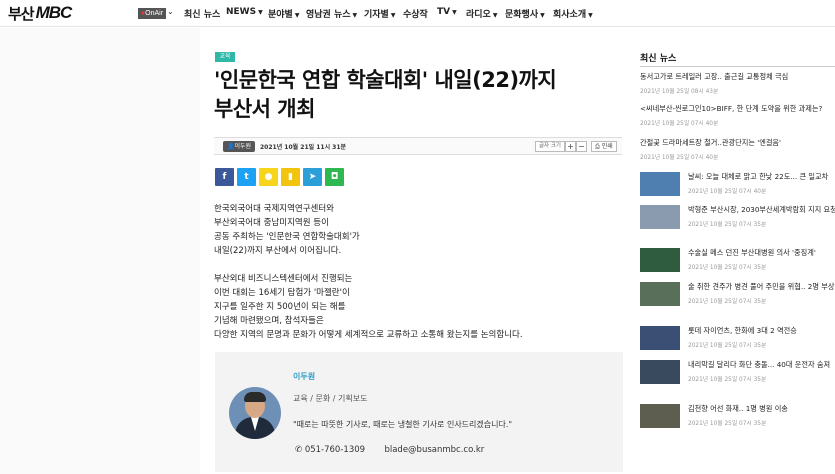 The image size is (835, 474). What do you see at coordinates (761, 209) in the screenshot?
I see `news-title: 박형준 부산시장, 2030부산세계박람회 지지 요청 서한문 발송` at bounding box center [761, 209].